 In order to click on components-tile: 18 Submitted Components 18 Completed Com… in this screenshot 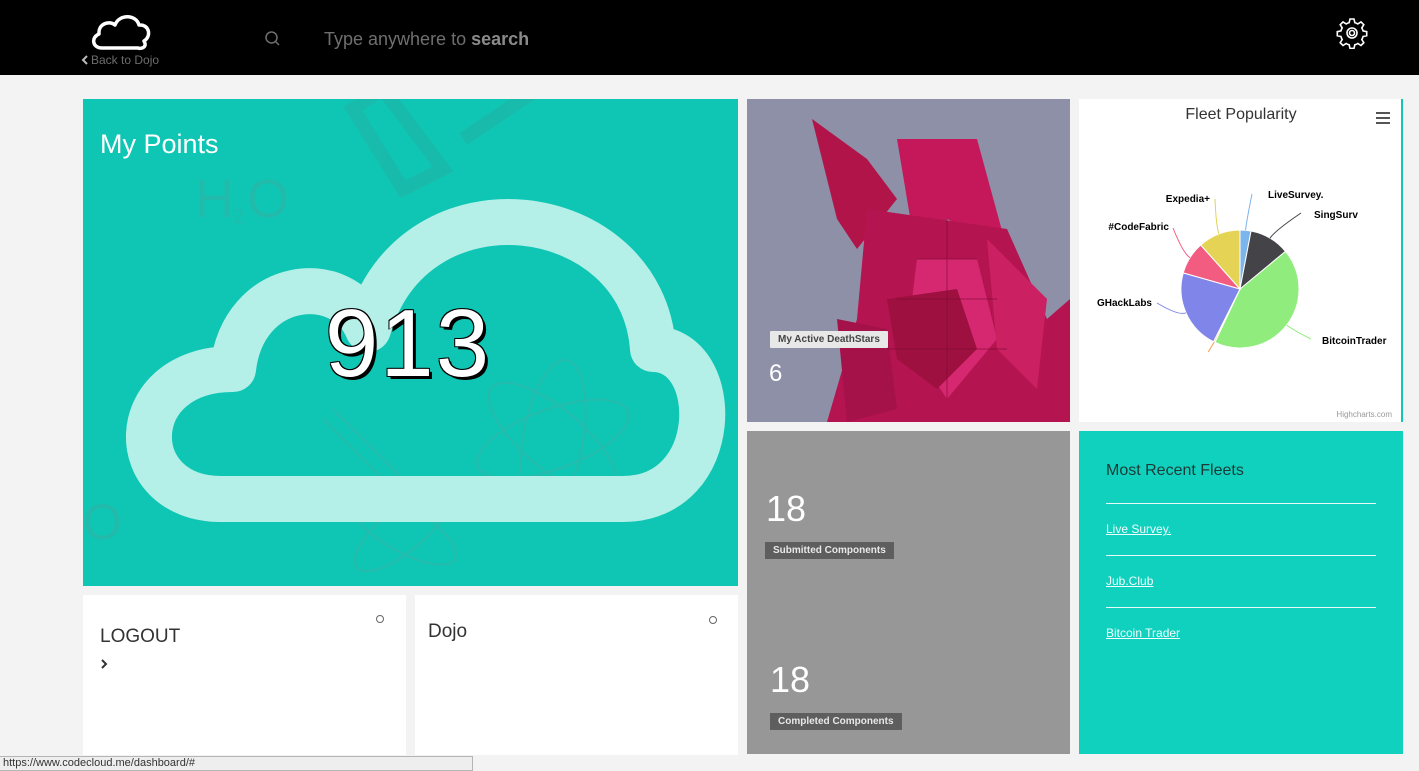, I will do `click(908, 592)`.